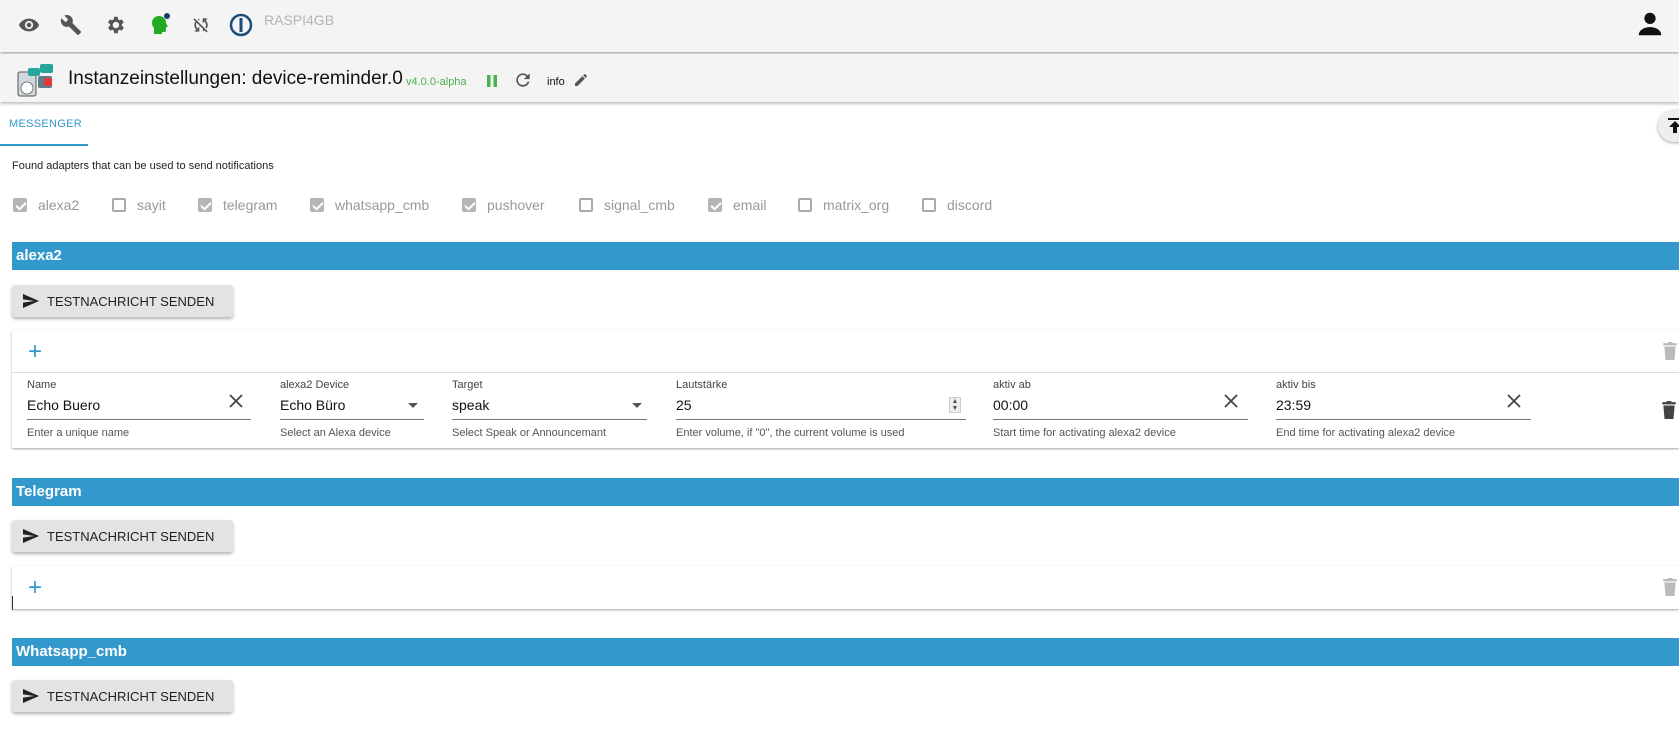  I want to click on scroll-top-button, so click(1668, 126).